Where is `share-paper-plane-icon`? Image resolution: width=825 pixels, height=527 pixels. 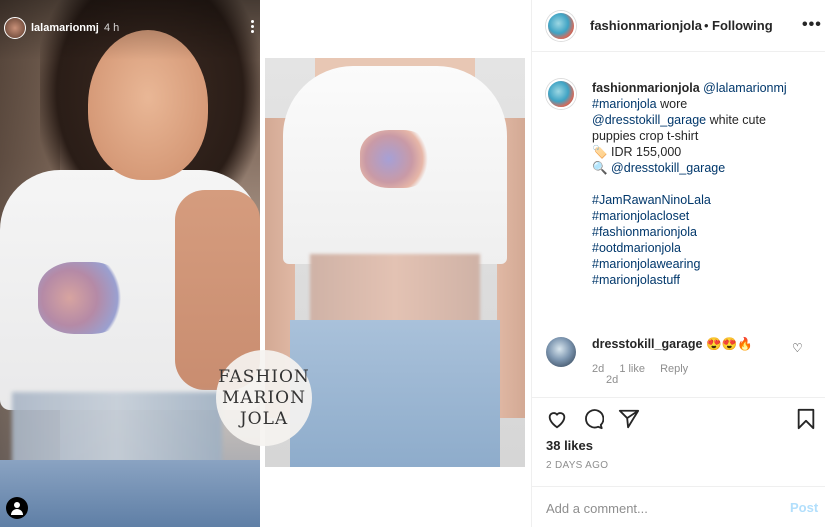
share-paper-plane-icon is located at coordinates (629, 421).